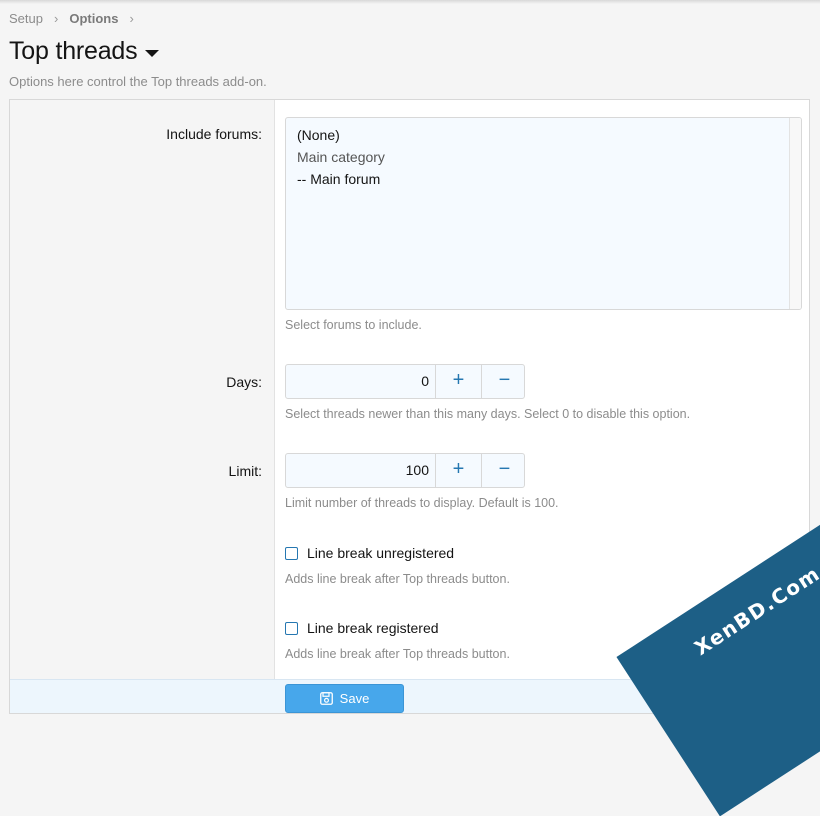 This screenshot has height=816, width=820. I want to click on forum-option-none: (None), so click(318, 135).